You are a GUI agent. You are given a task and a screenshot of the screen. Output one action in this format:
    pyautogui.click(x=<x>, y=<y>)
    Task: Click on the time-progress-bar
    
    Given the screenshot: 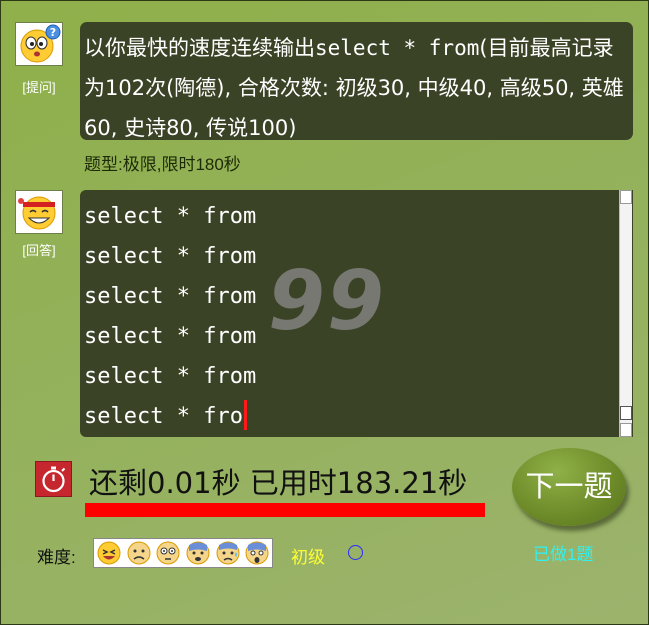 What is the action you would take?
    pyautogui.click(x=285, y=510)
    